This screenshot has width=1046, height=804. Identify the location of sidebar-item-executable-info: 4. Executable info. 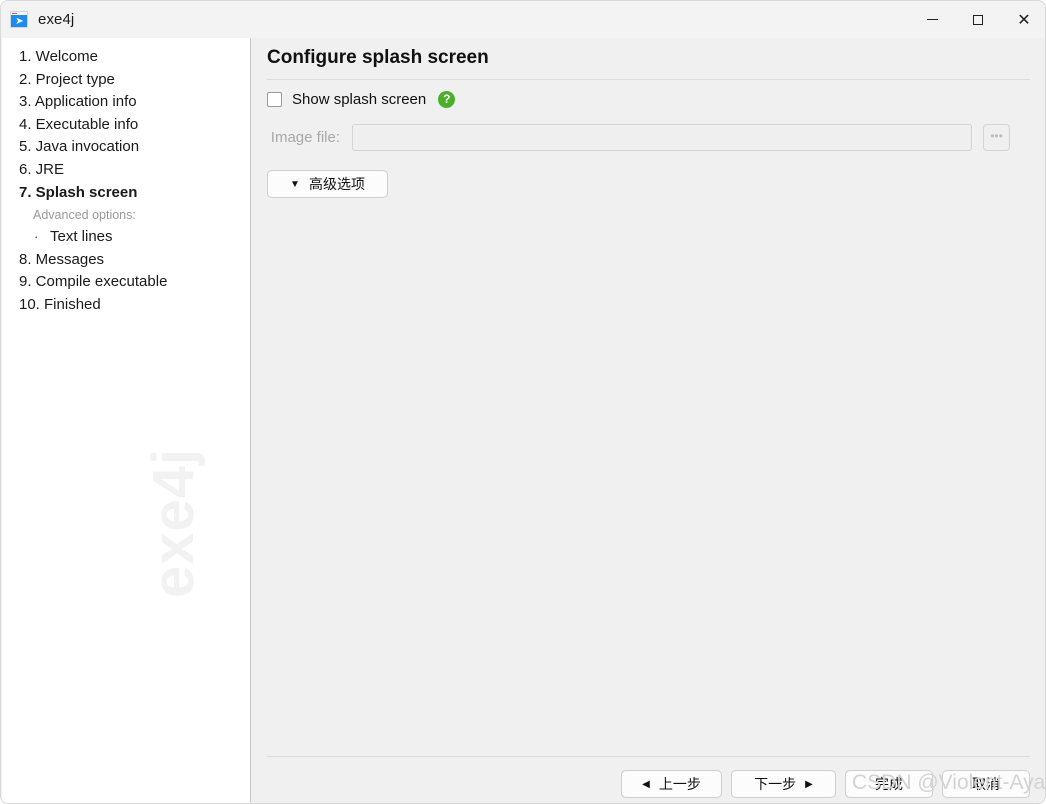
(134, 125).